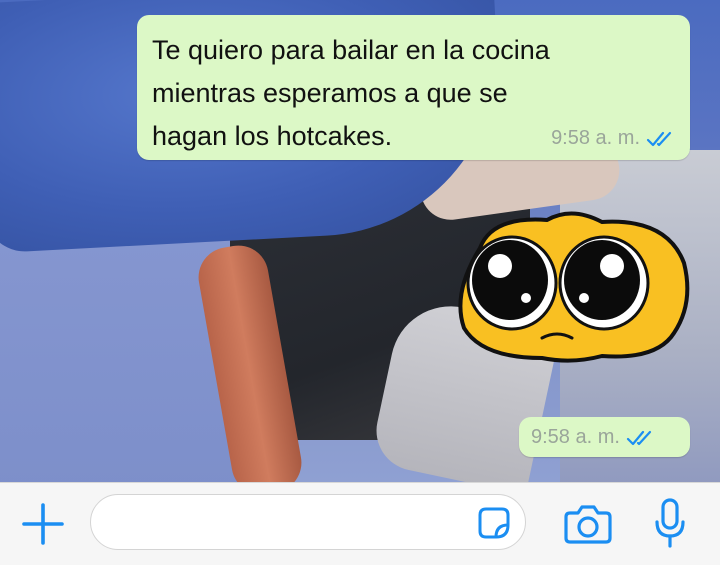 The width and height of the screenshot is (720, 565). I want to click on message-input, so click(288, 523).